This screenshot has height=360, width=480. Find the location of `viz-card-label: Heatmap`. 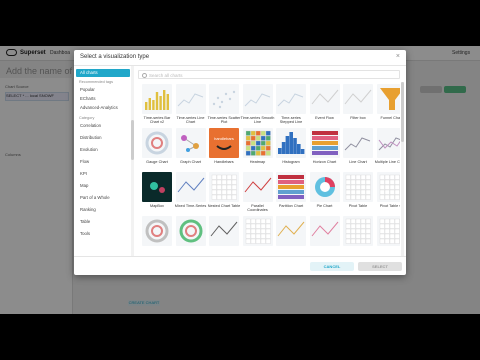

viz-card-label: Heatmap is located at coordinates (257, 162).